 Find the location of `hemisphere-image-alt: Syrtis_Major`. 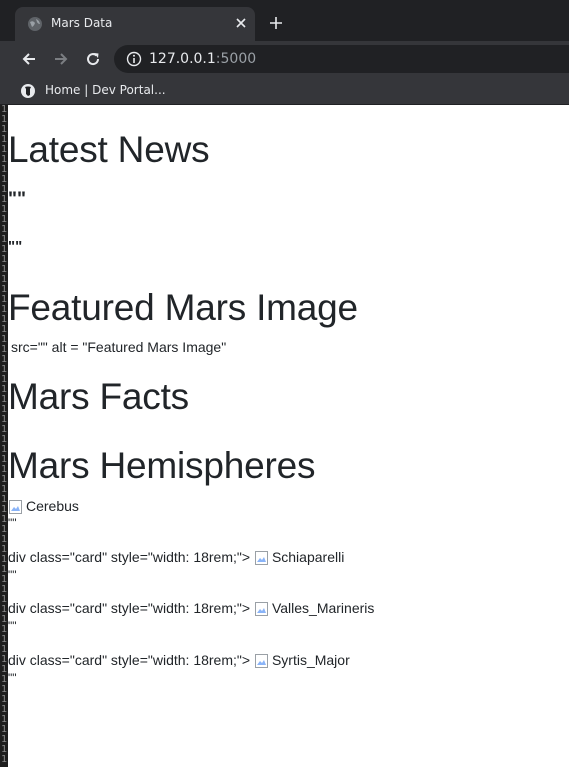

hemisphere-image-alt: Syrtis_Major is located at coordinates (310, 660).